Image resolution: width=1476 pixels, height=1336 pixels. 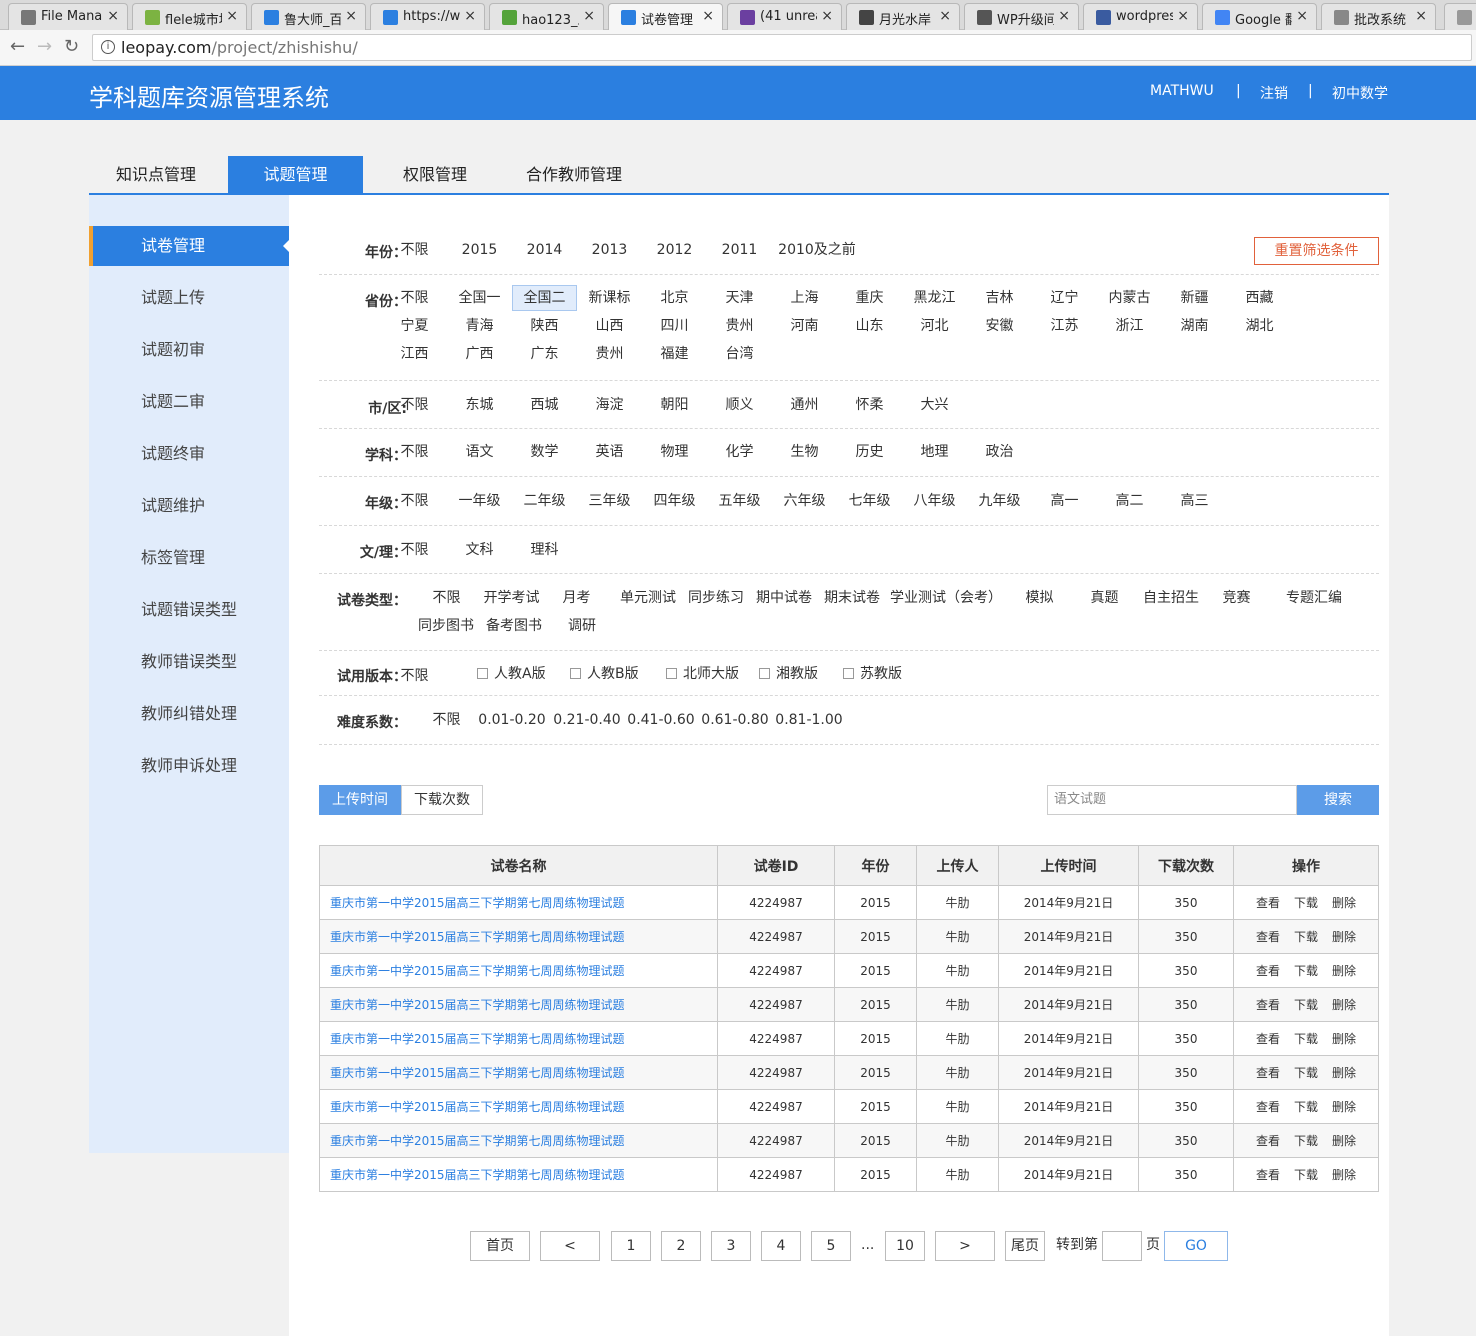 What do you see at coordinates (681, 1246) in the screenshot?
I see `page-number-button: 2` at bounding box center [681, 1246].